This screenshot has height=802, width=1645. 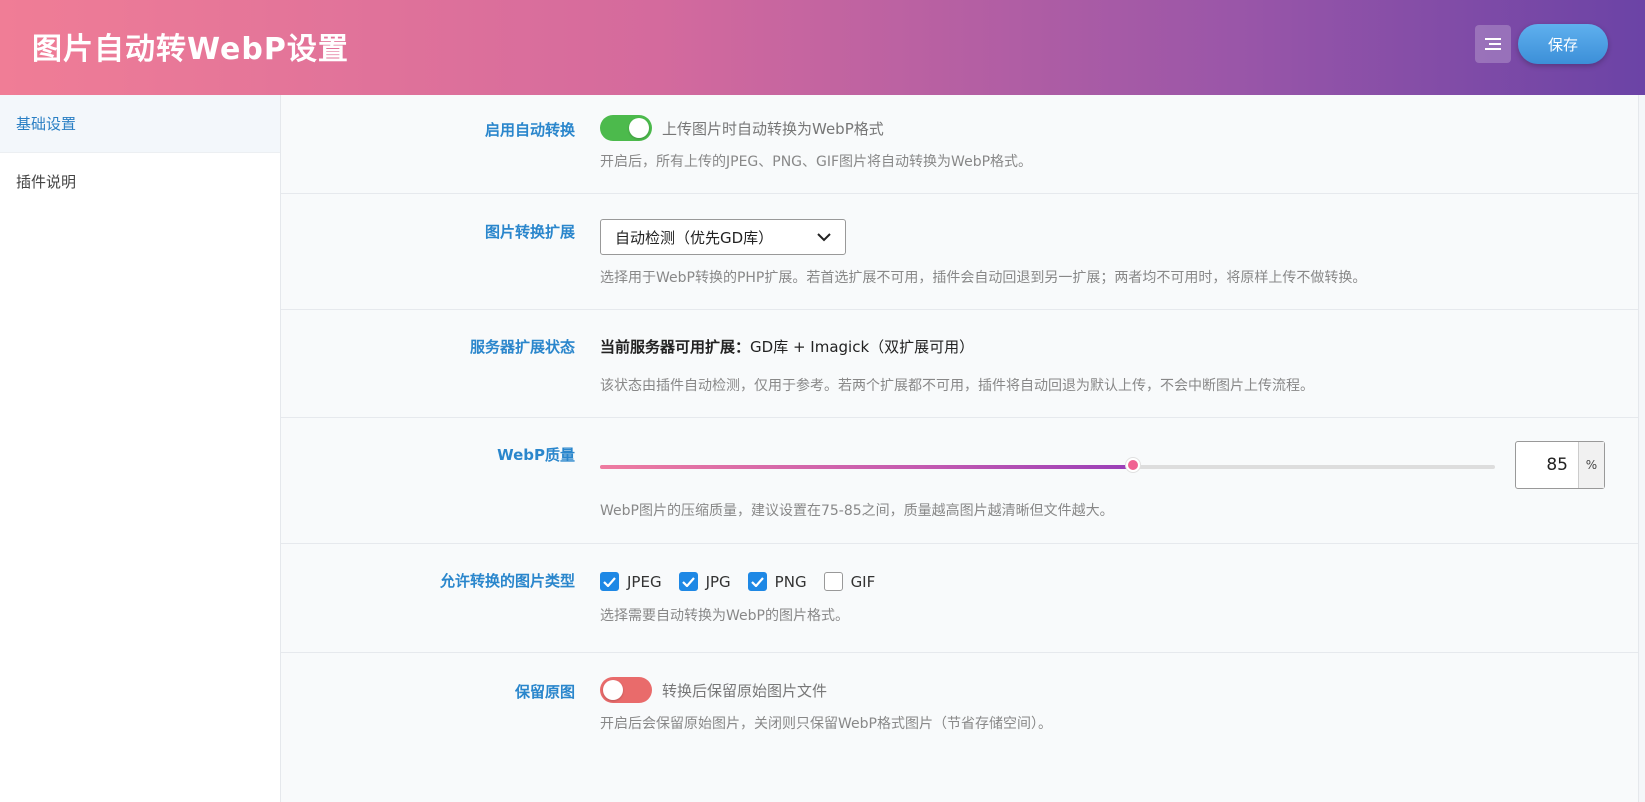 I want to click on extension-select: 自动检测（优先GD库）, so click(x=723, y=237).